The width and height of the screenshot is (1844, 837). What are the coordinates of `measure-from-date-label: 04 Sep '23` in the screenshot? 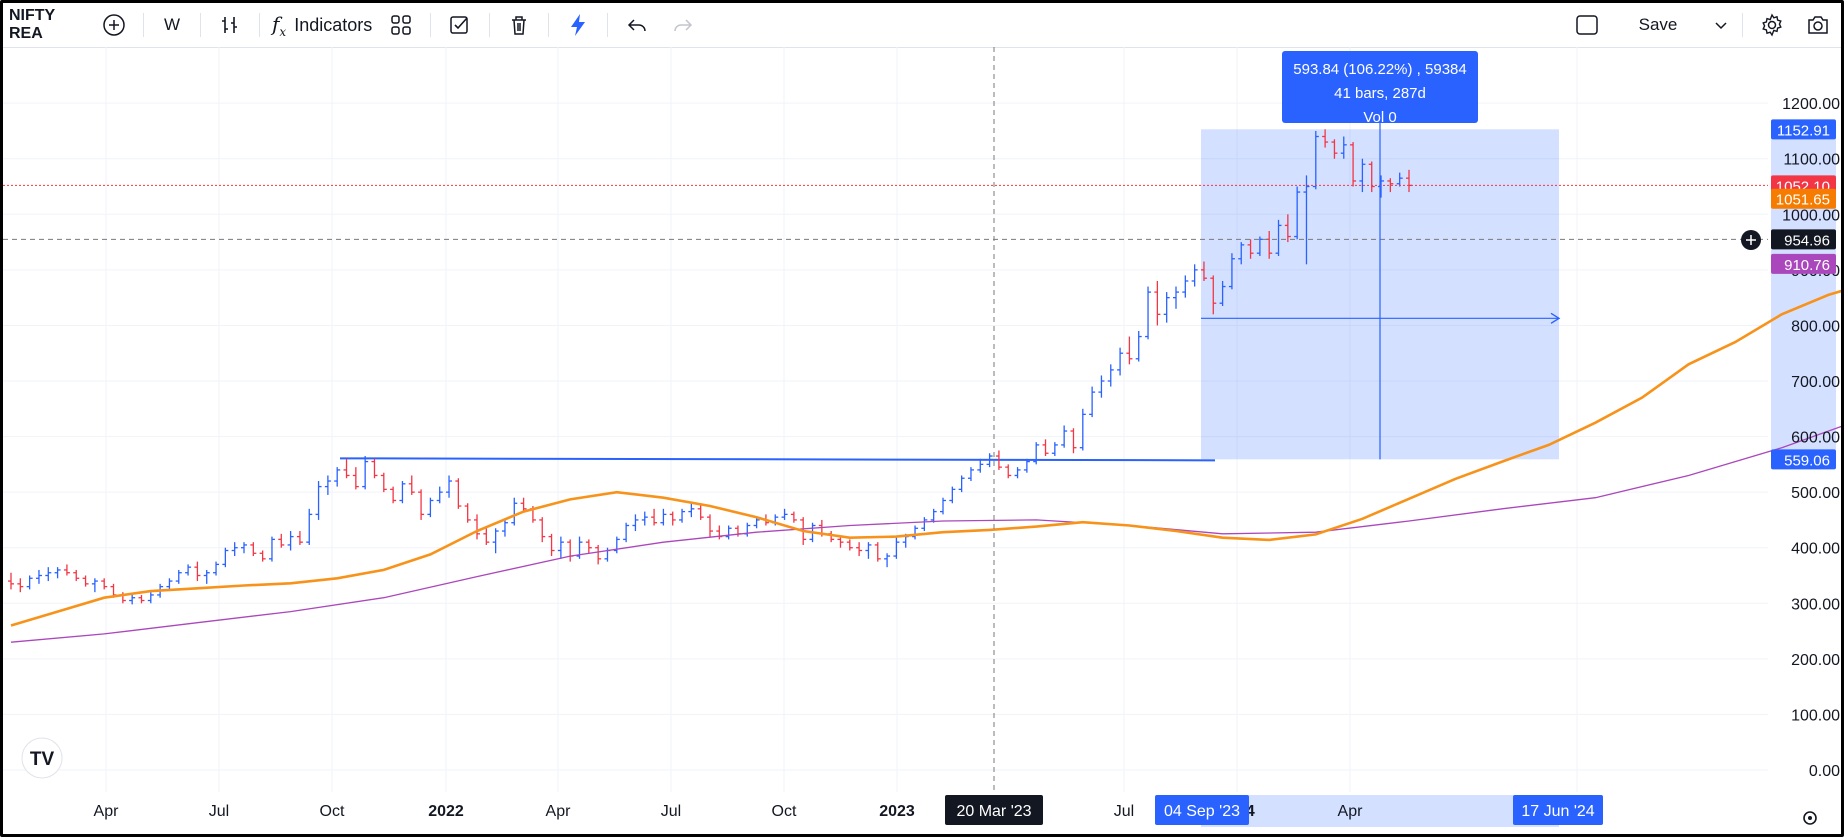 It's located at (1202, 810).